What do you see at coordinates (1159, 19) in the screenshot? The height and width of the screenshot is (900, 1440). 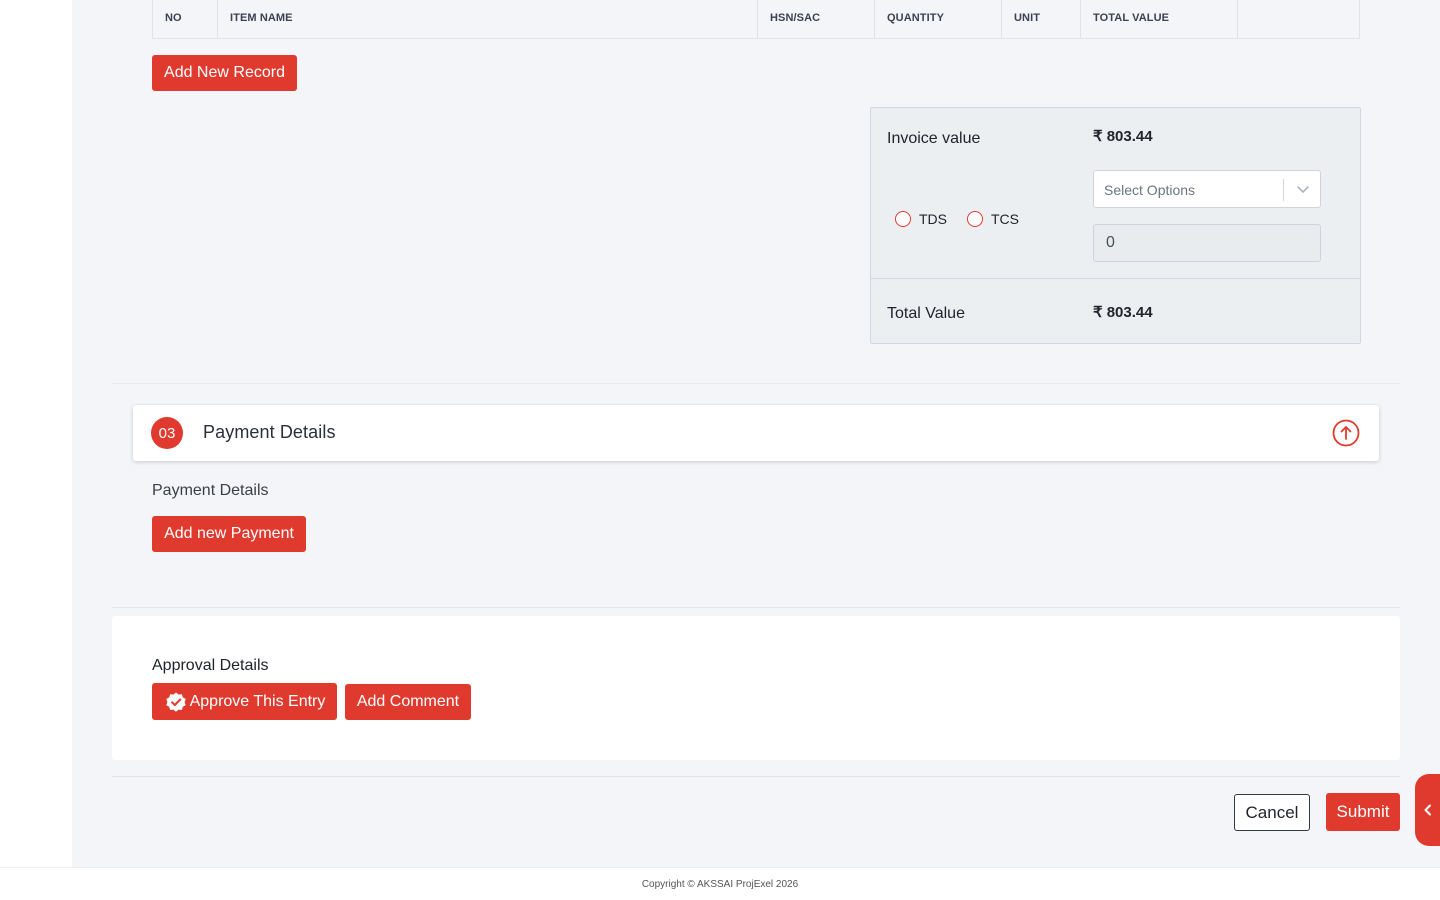 I see `column-header-total-value: TOTAL VALUE` at bounding box center [1159, 19].